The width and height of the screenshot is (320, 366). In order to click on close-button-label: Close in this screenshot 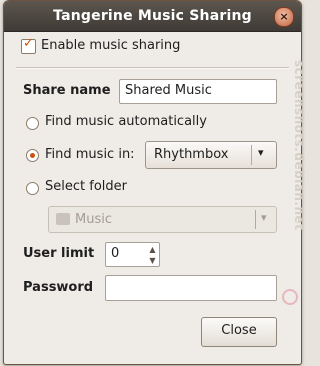, I will do `click(239, 330)`.